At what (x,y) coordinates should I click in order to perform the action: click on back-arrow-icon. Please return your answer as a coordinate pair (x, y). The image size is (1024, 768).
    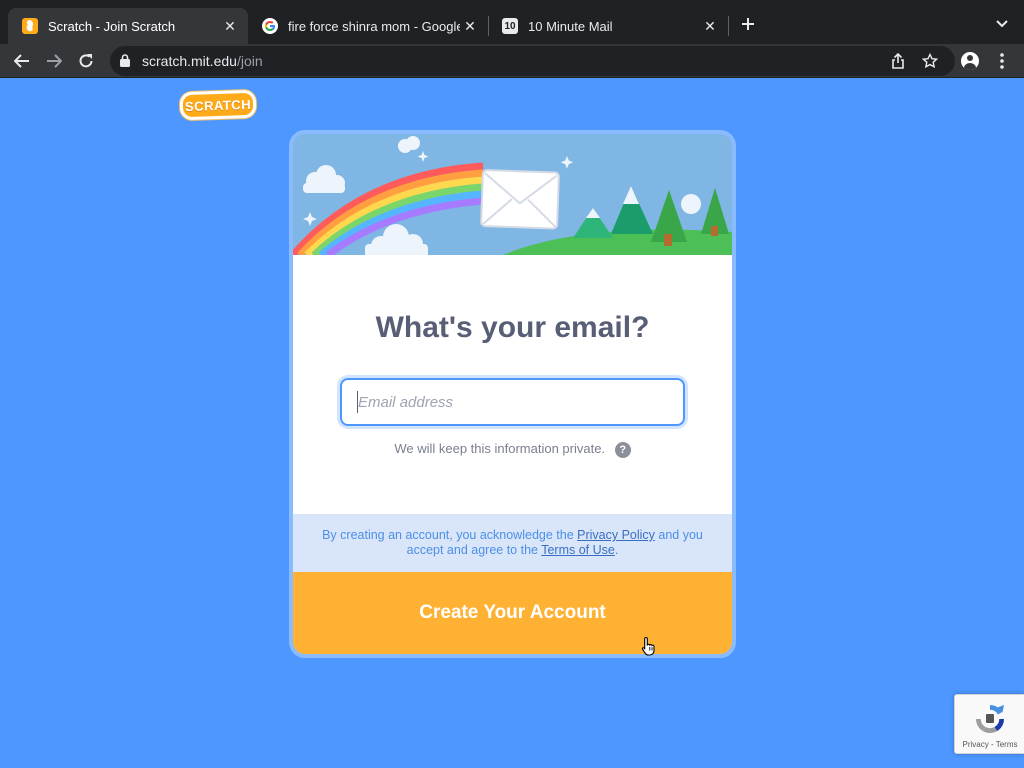
    Looking at the image, I should click on (21, 61).